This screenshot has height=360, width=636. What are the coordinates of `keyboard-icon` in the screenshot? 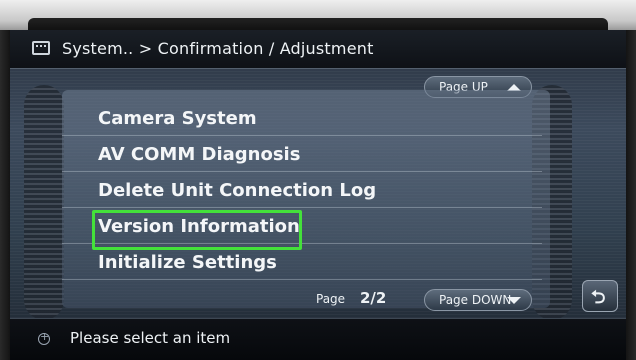 It's located at (41, 48).